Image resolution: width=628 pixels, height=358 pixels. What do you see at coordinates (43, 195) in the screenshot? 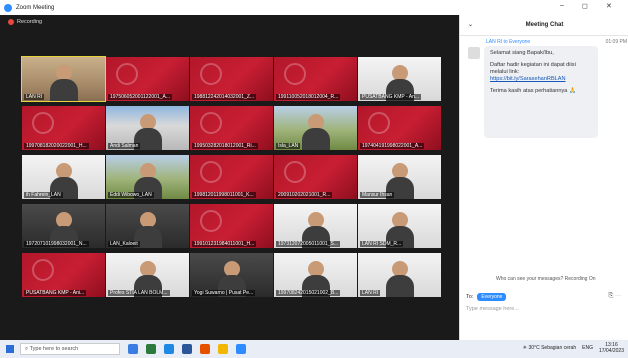
I see `participant-name: ih Fahrein_LAN` at bounding box center [43, 195].